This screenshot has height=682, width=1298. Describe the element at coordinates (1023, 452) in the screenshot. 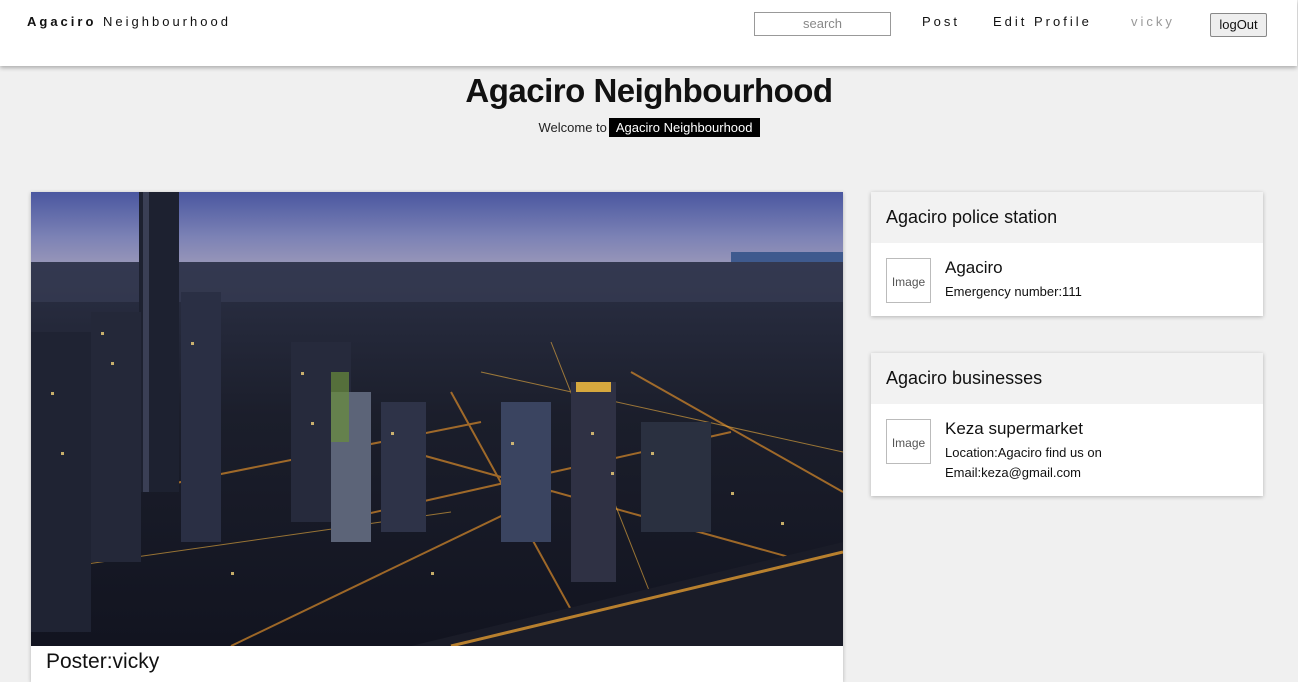

I see `business-location: Location:Agaciro find us on` at that location.